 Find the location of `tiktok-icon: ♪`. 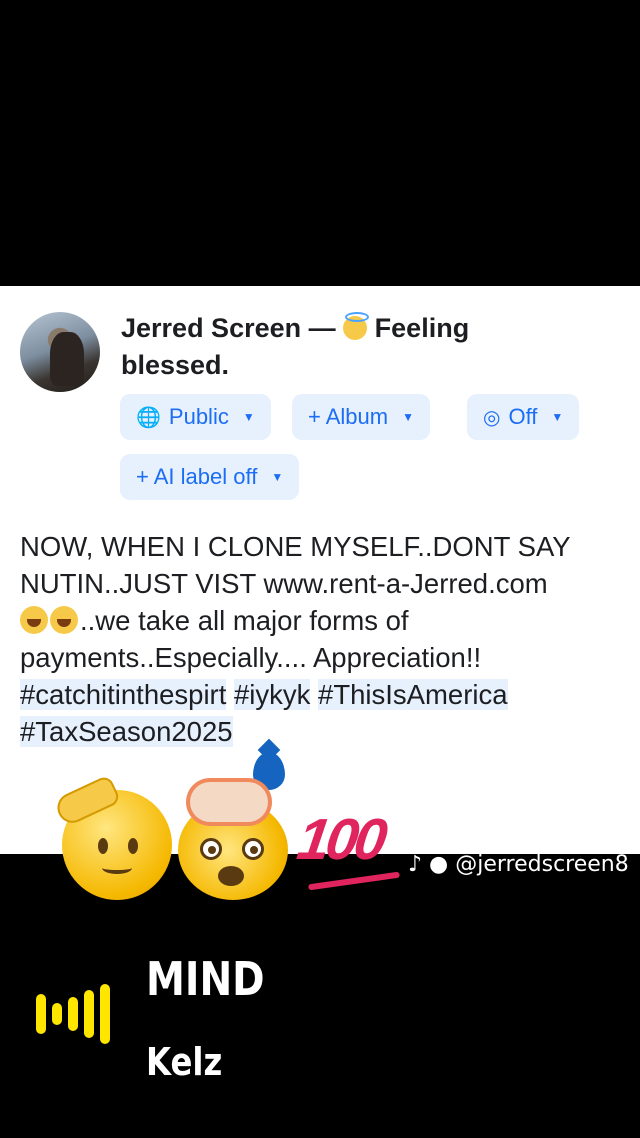

tiktok-icon: ♪ is located at coordinates (415, 864).